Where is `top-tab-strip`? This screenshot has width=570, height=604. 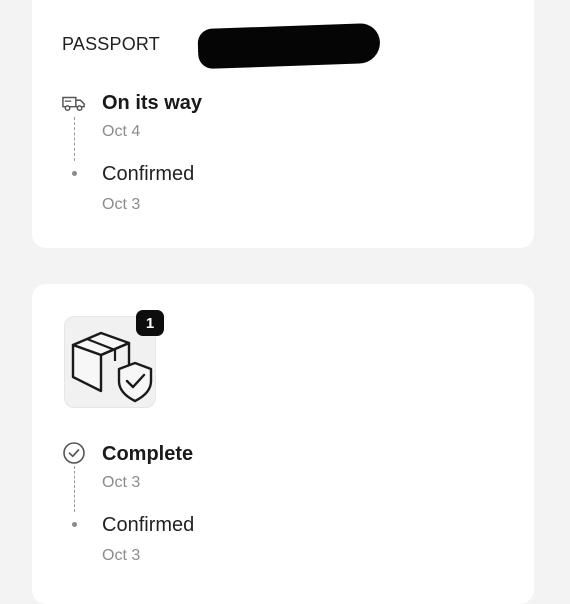
top-tab-strip is located at coordinates (283, 1).